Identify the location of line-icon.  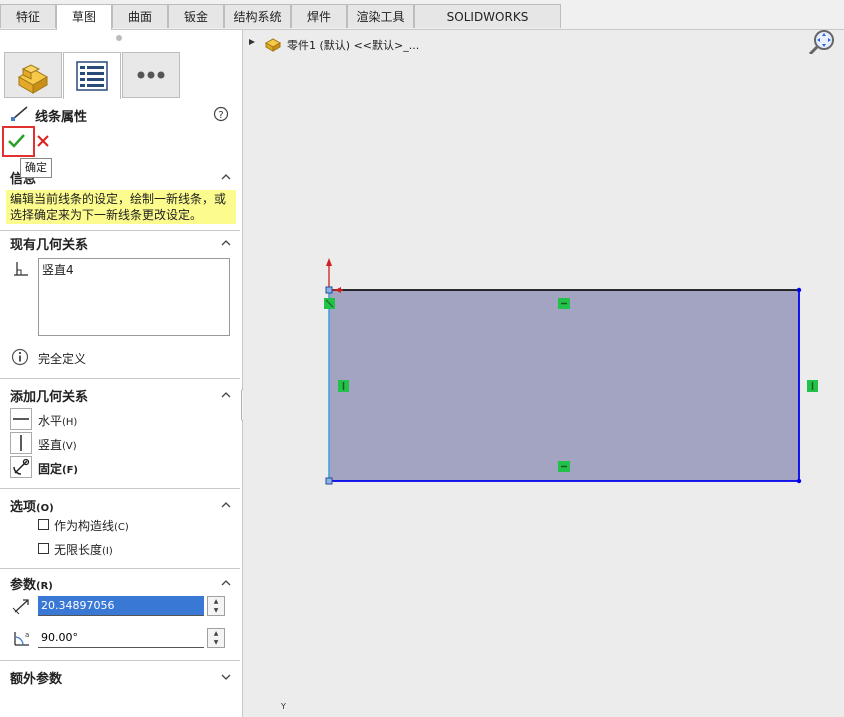
(19, 113).